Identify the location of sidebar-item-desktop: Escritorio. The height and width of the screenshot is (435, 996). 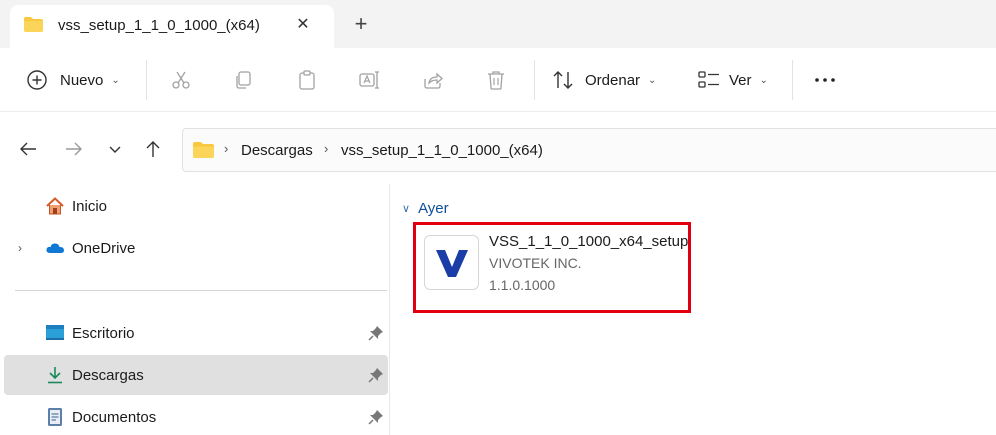
(196, 333).